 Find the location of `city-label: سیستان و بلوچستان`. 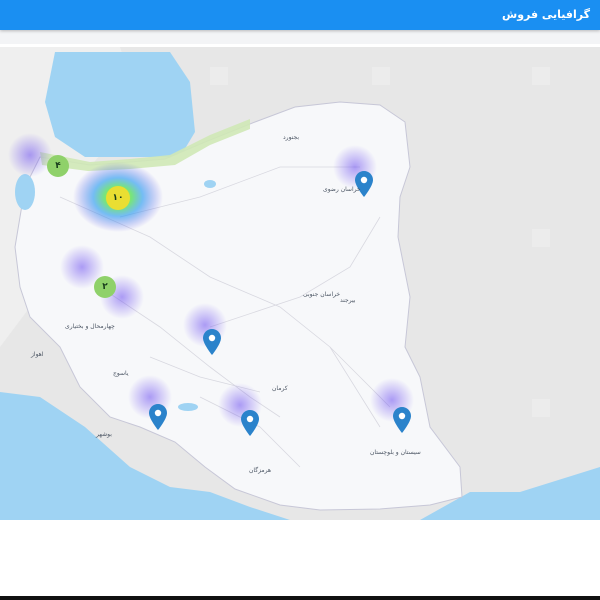

city-label: سیستان و بلوچستان is located at coordinates (395, 452).